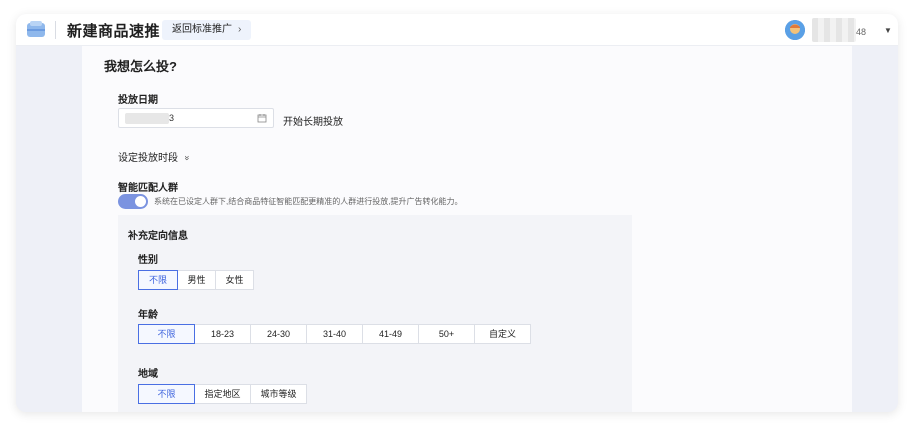 The height and width of the screenshot is (429, 914). What do you see at coordinates (187, 158) in the screenshot?
I see `chevron-down-icon: »` at bounding box center [187, 158].